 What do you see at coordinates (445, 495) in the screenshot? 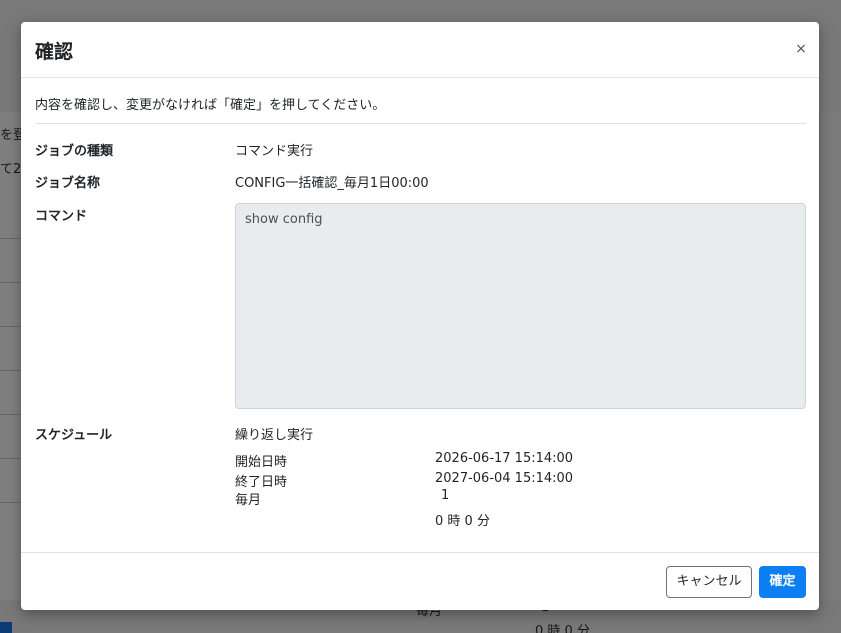
I see `day-of-month-value: 1` at bounding box center [445, 495].